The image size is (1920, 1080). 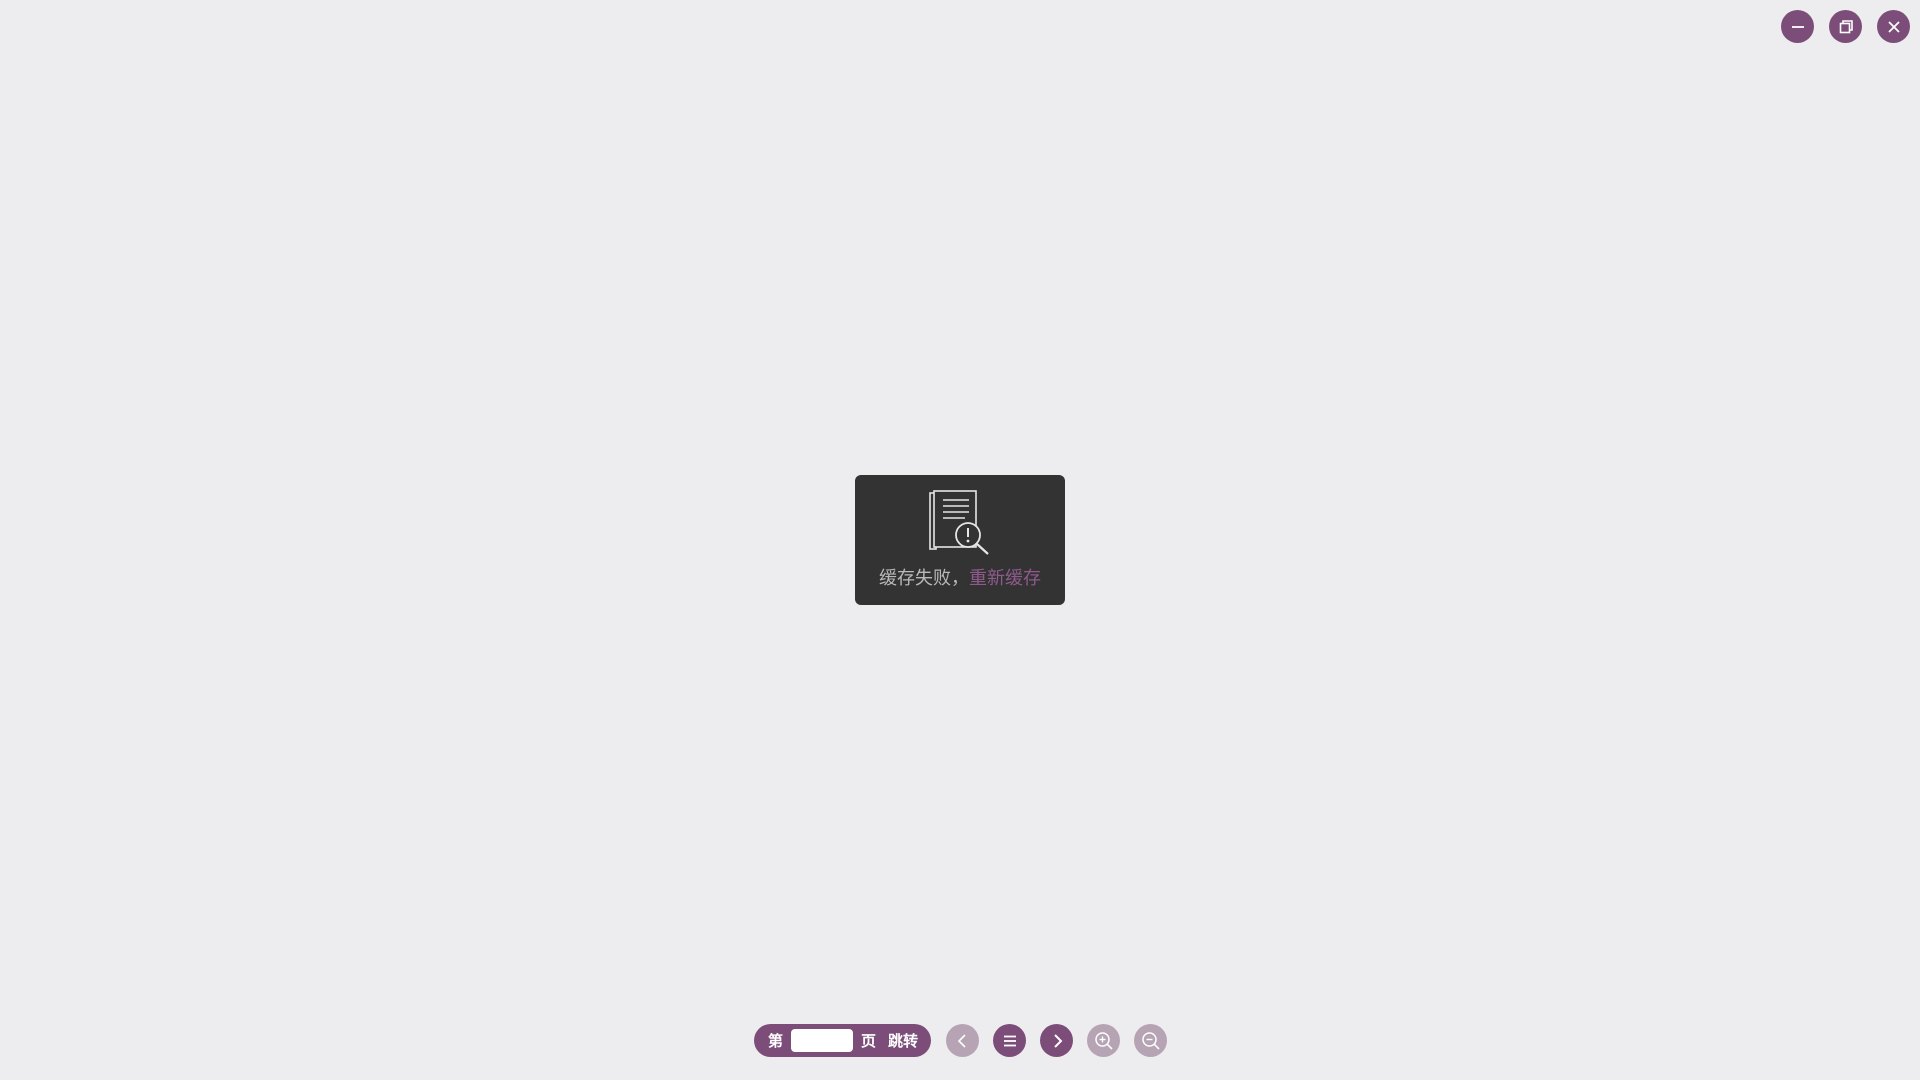 I want to click on cache-failed-text: 缓存失败，, so click(x=924, y=578).